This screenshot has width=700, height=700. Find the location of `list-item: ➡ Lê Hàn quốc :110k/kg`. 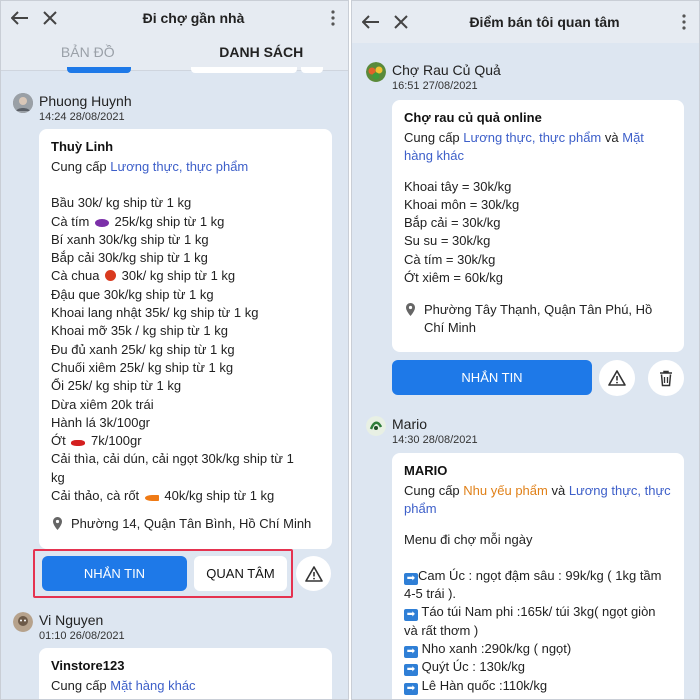

list-item: ➡ Lê Hàn quốc :110k/kg is located at coordinates (538, 686).